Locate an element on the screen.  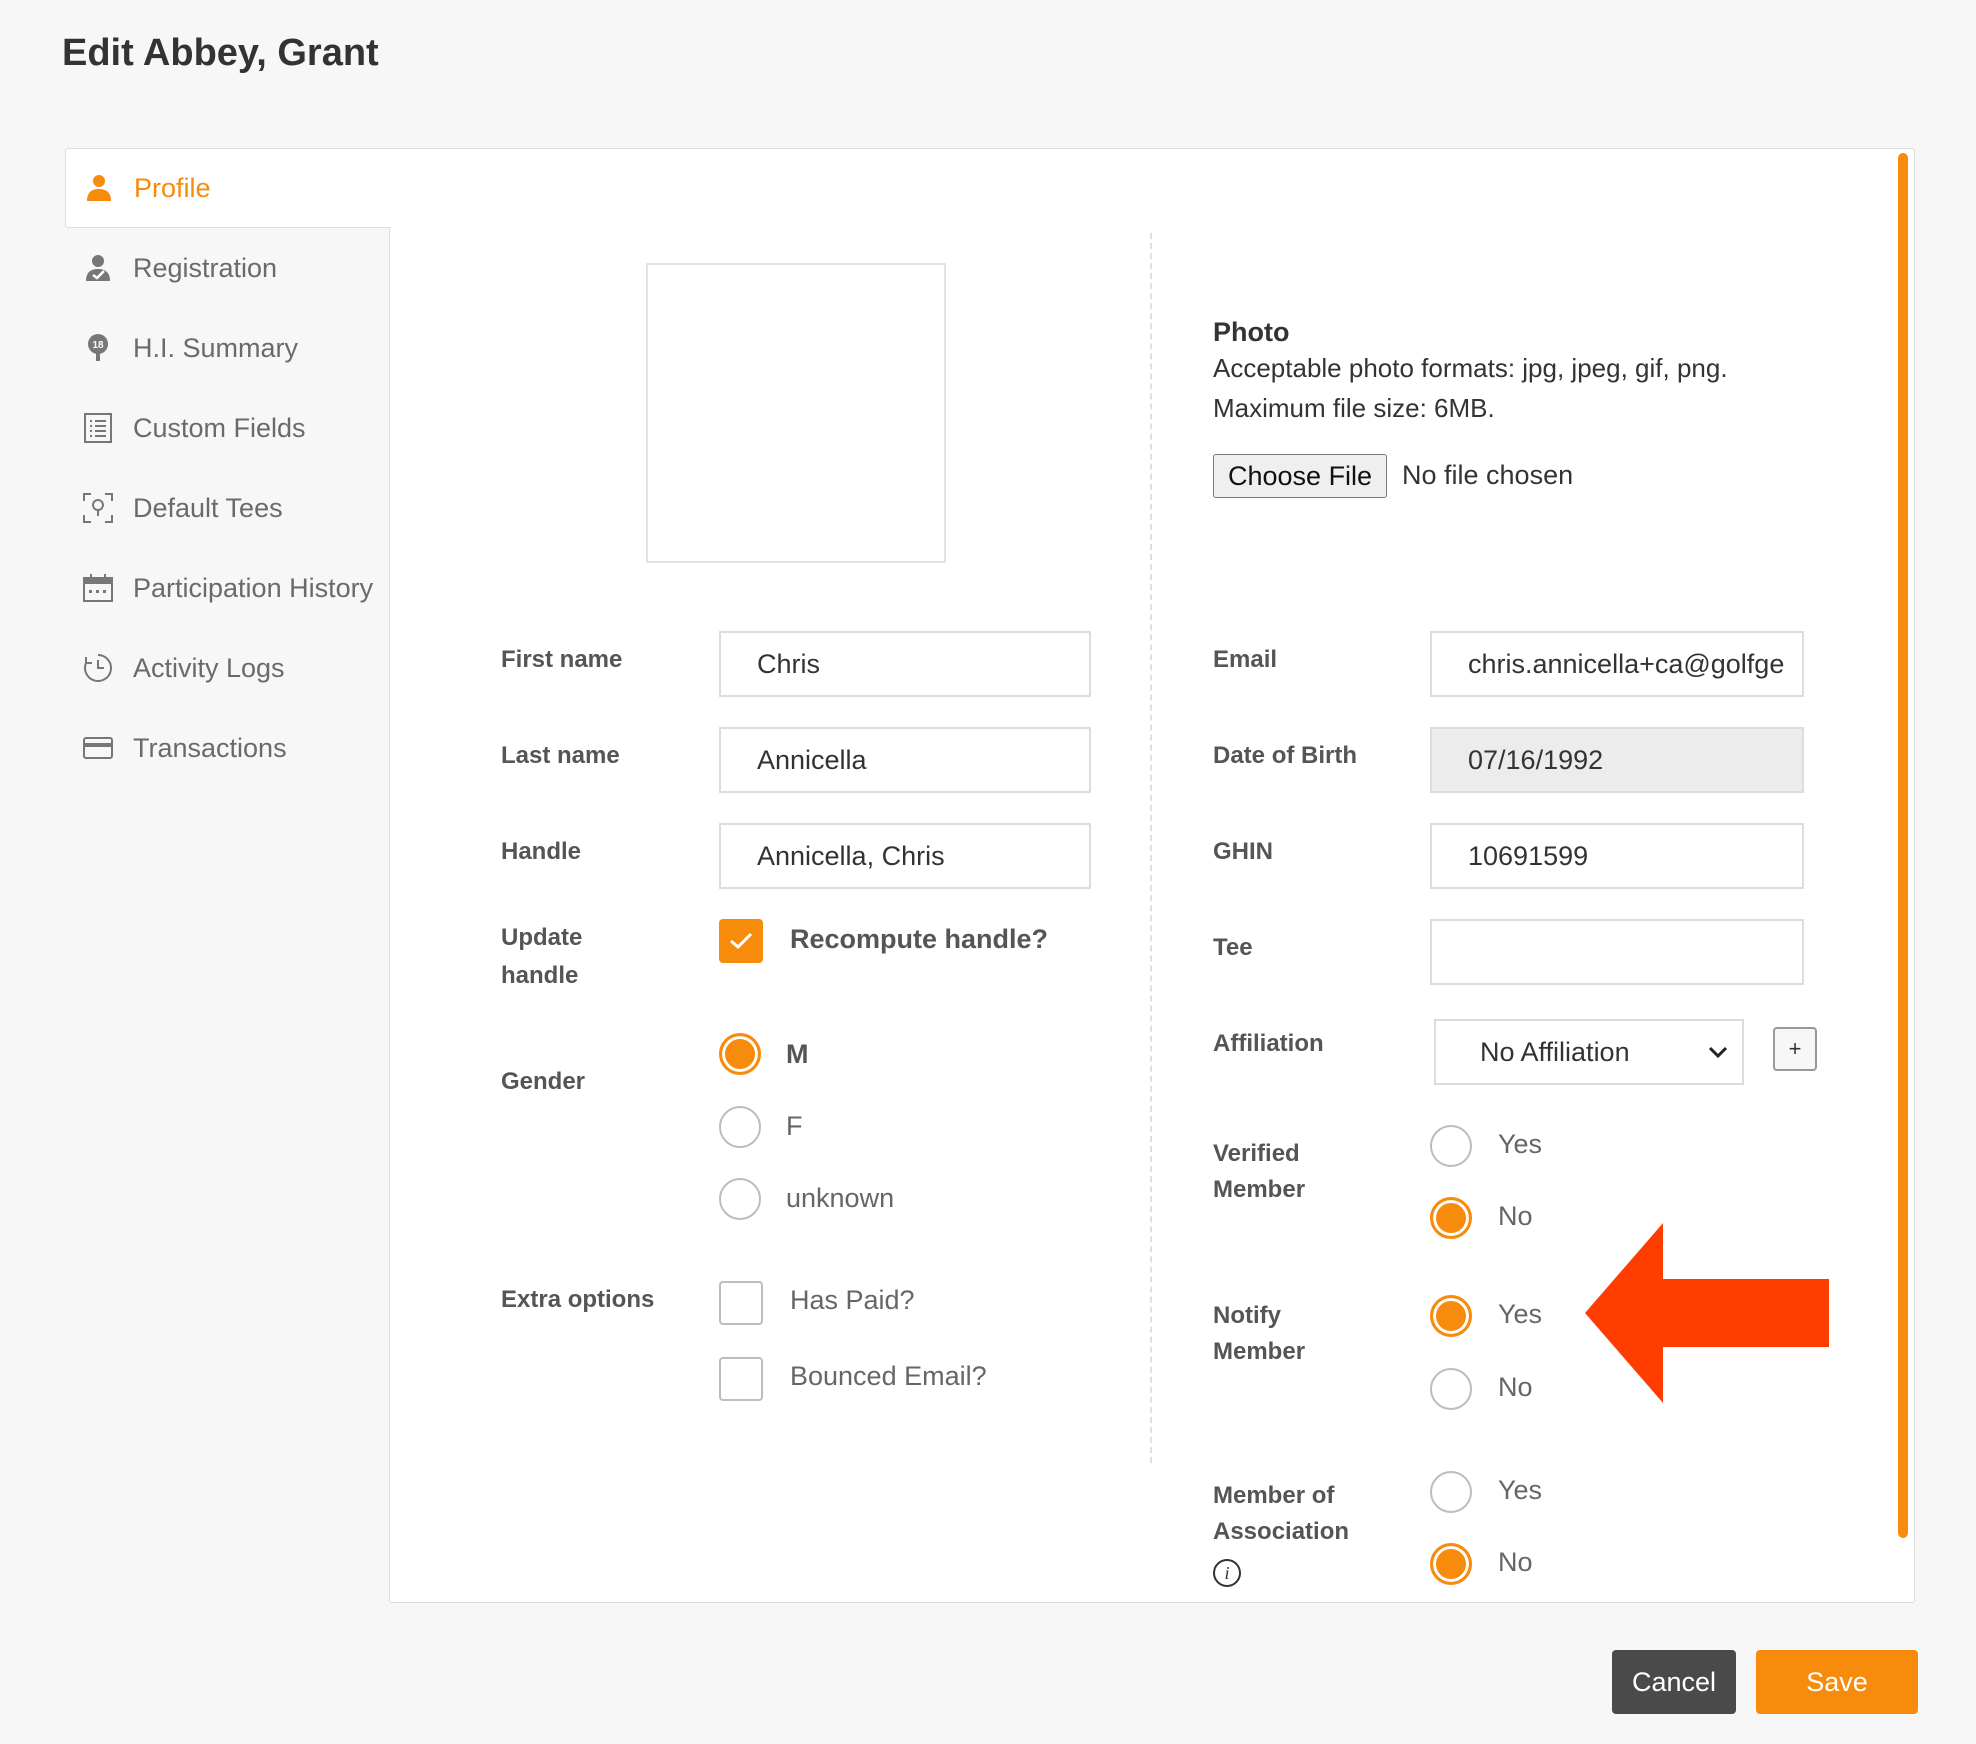
sidebar-item-label: Registration is located at coordinates (205, 267).